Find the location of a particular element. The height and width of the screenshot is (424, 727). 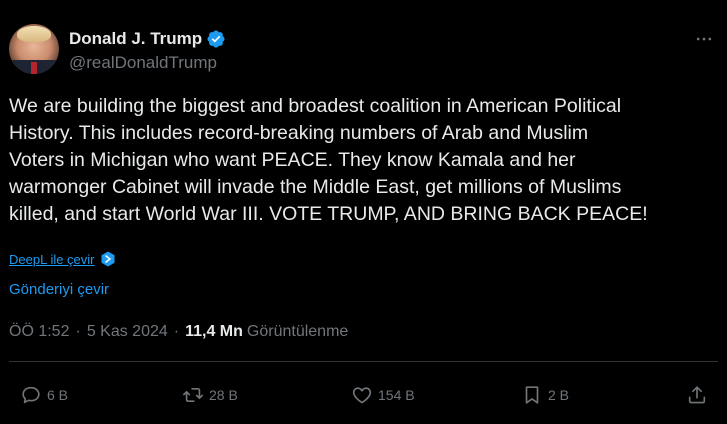

divider is located at coordinates (363, 361).